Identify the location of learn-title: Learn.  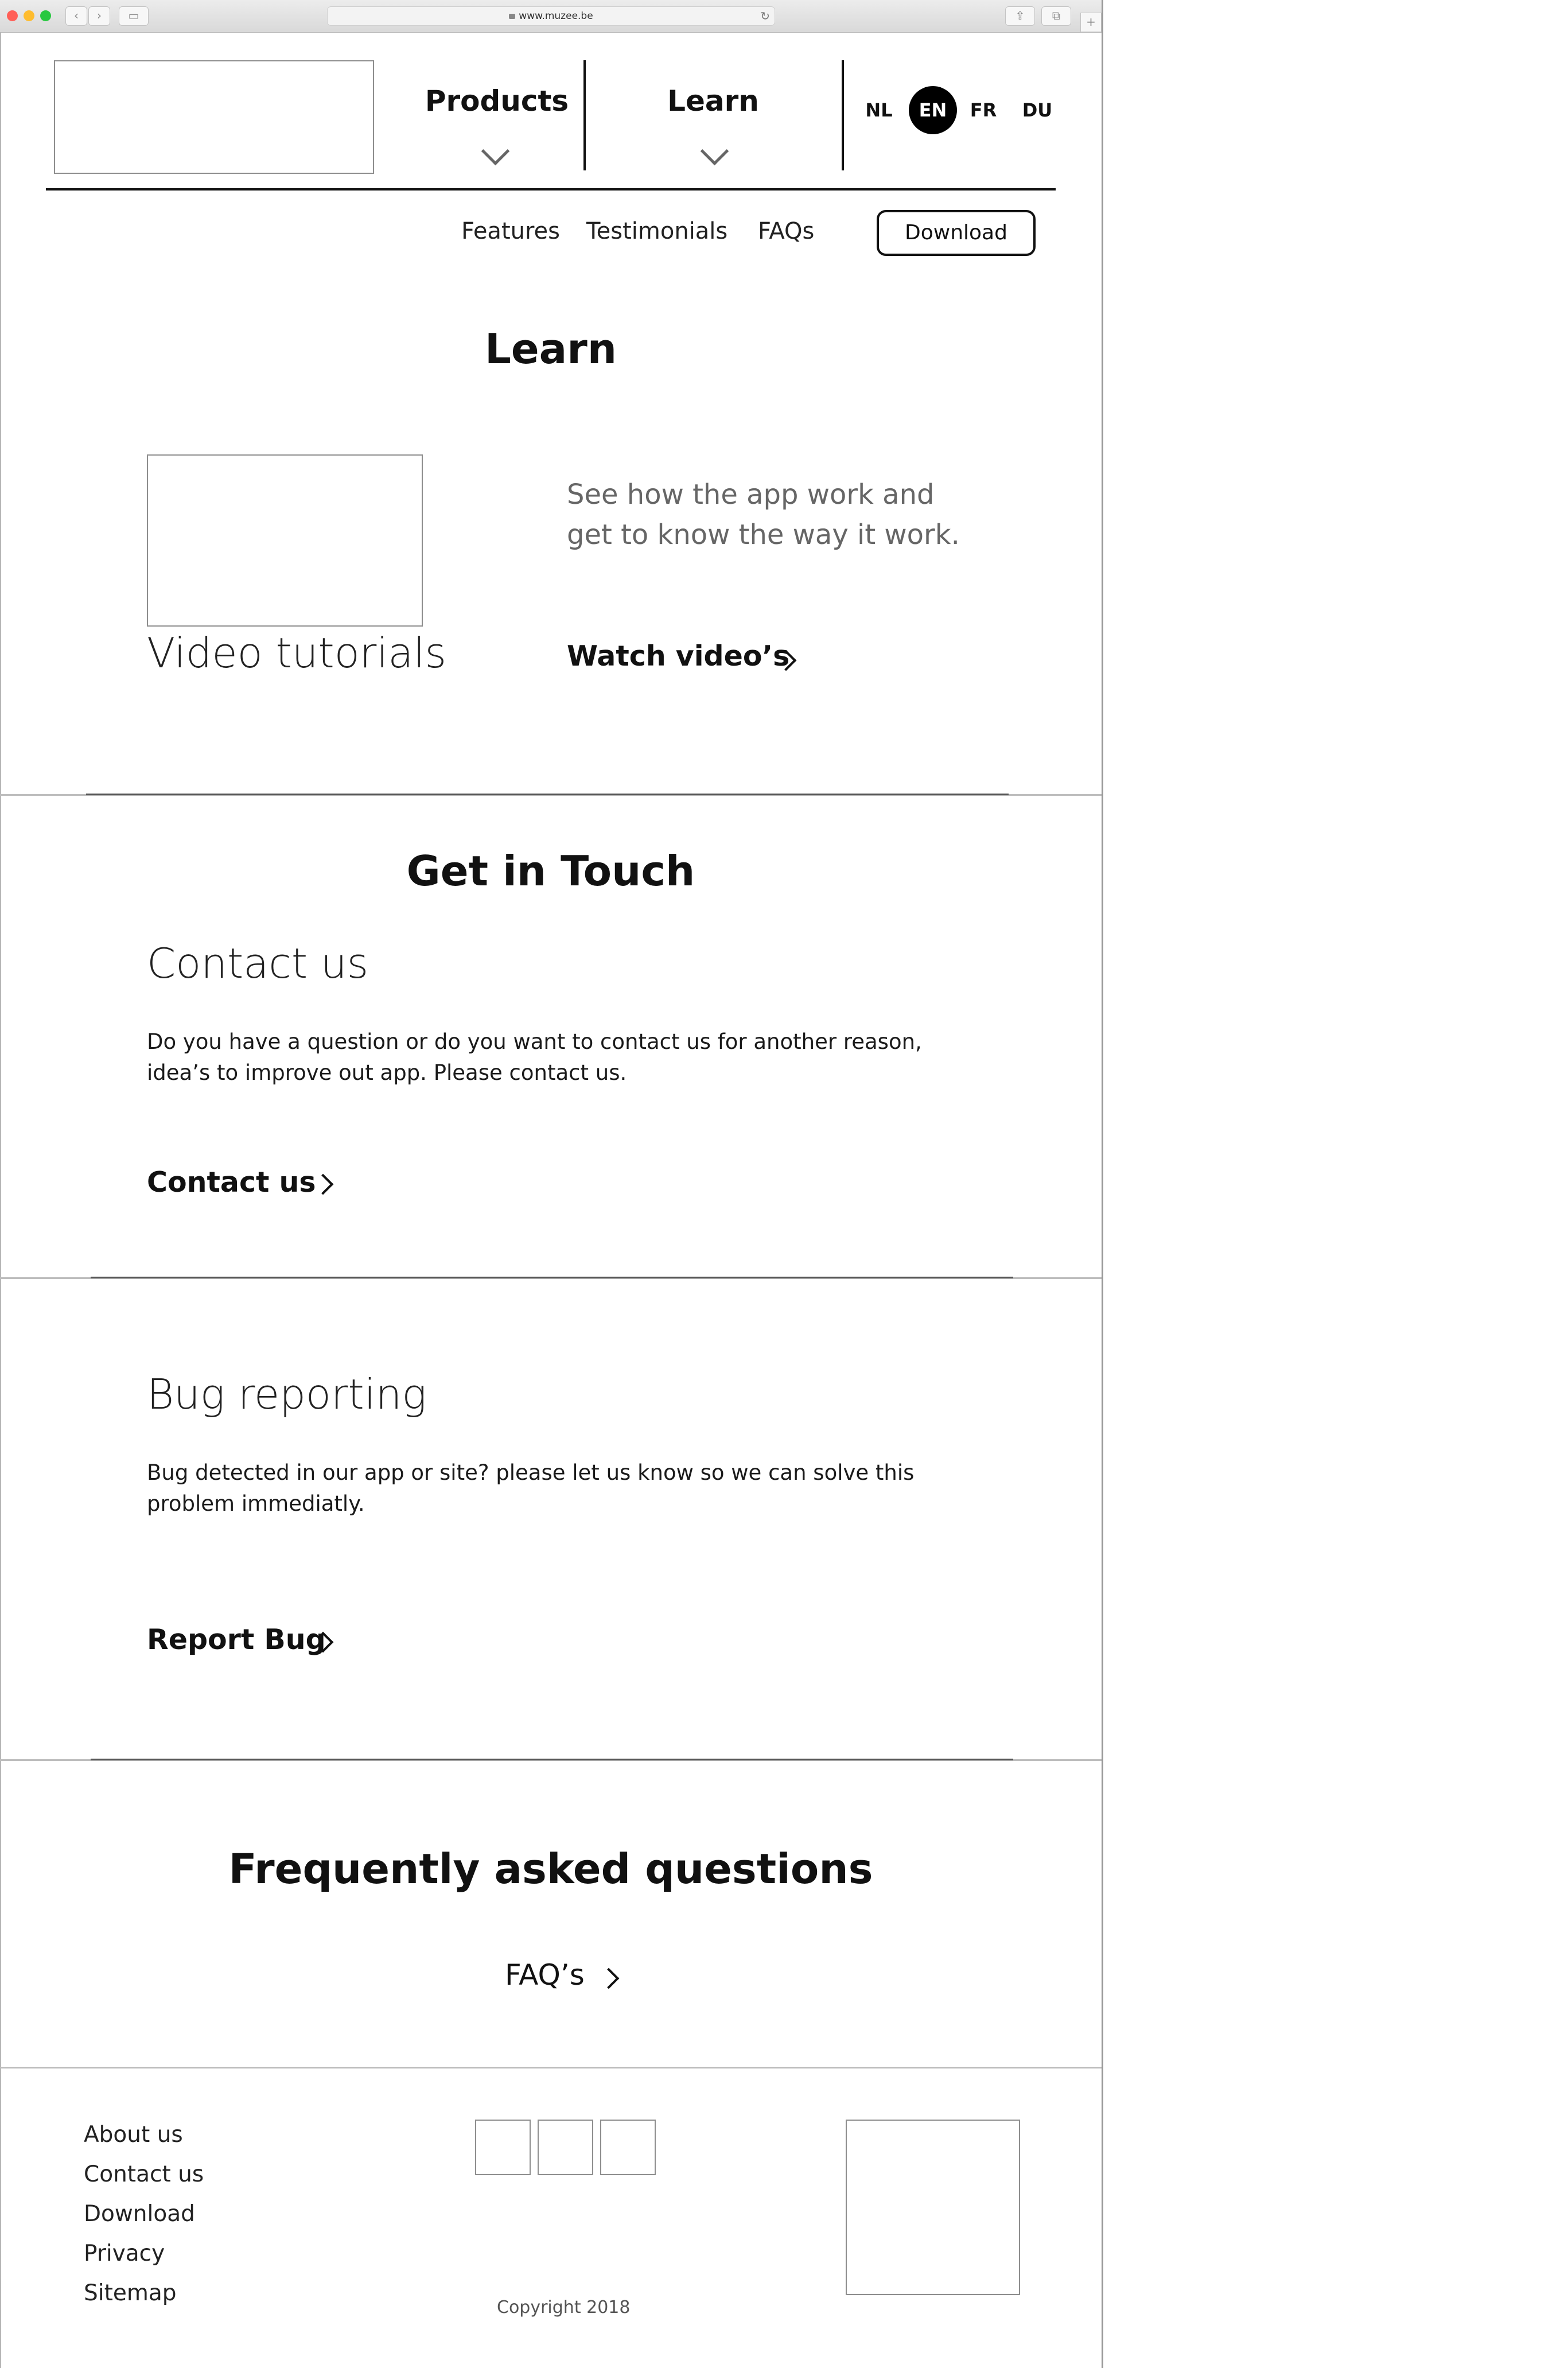
(550, 349).